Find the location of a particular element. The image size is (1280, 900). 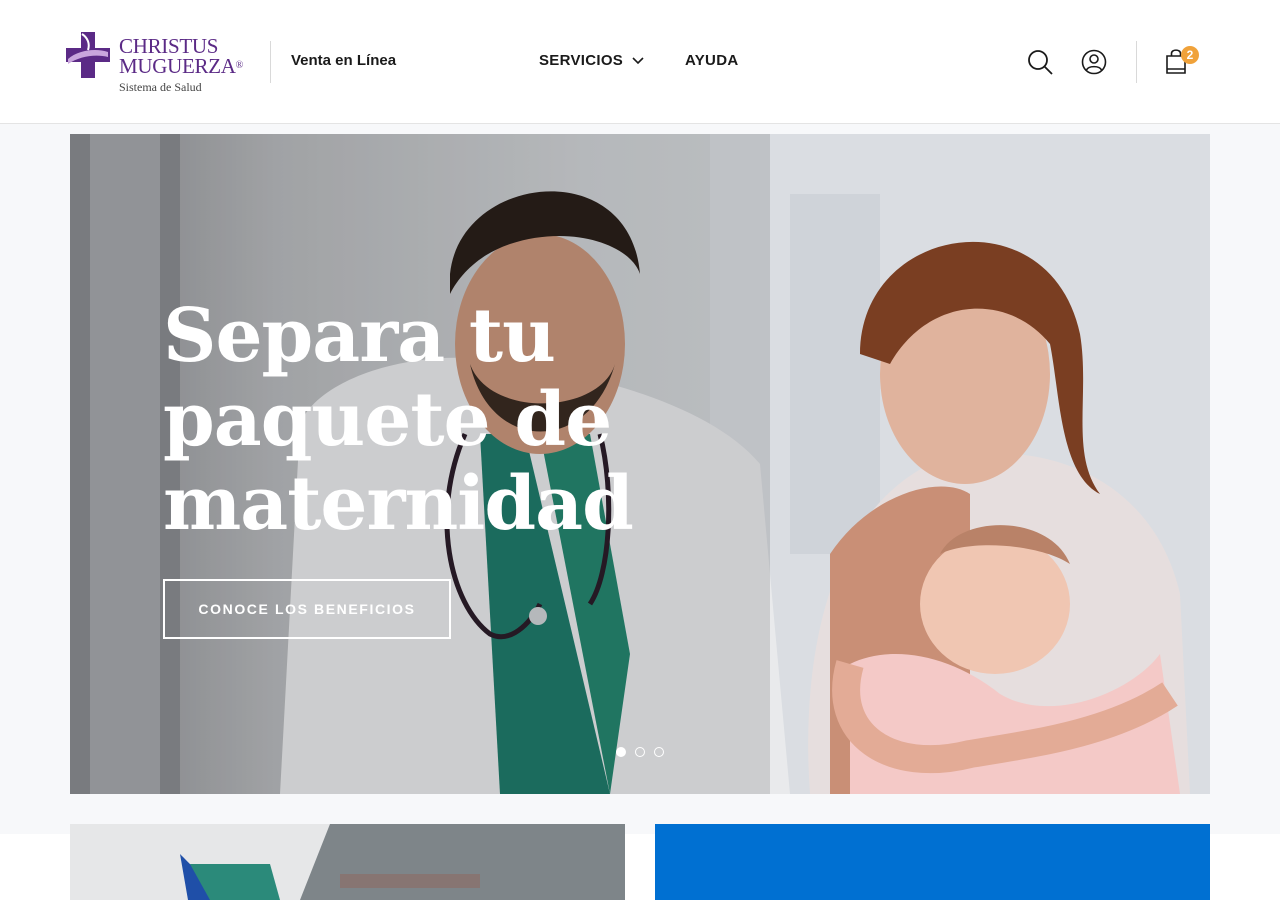

header-divider-left is located at coordinates (270, 62).